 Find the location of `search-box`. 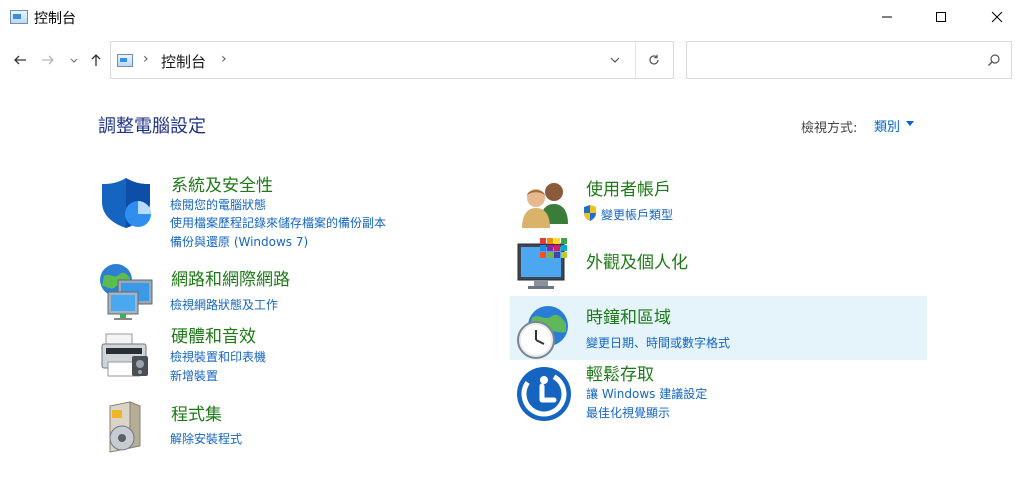

search-box is located at coordinates (849, 60).